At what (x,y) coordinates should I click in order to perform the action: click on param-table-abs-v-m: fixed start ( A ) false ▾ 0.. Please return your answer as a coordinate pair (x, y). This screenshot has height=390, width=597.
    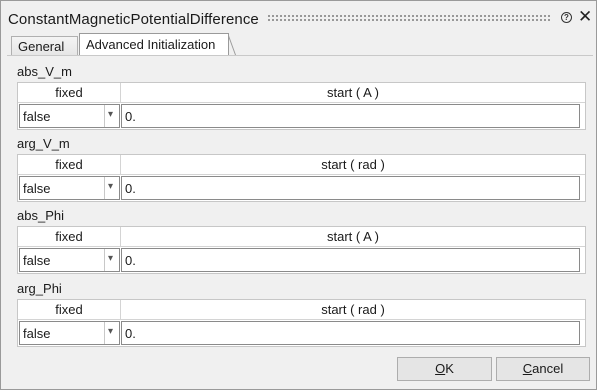
    Looking at the image, I should click on (301, 106).